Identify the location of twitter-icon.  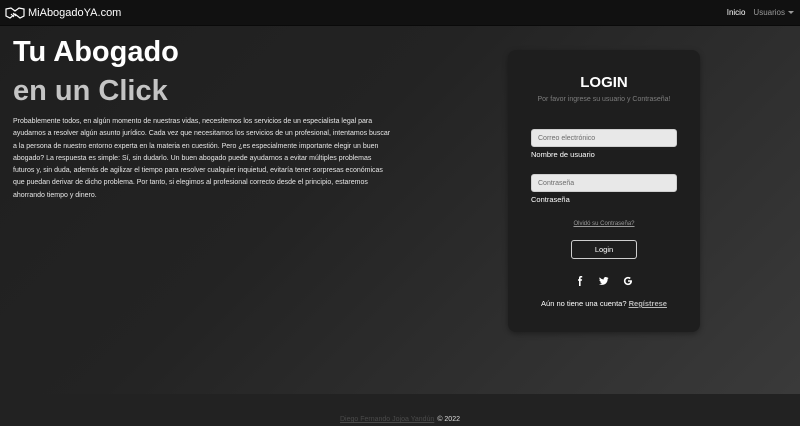
(604, 281).